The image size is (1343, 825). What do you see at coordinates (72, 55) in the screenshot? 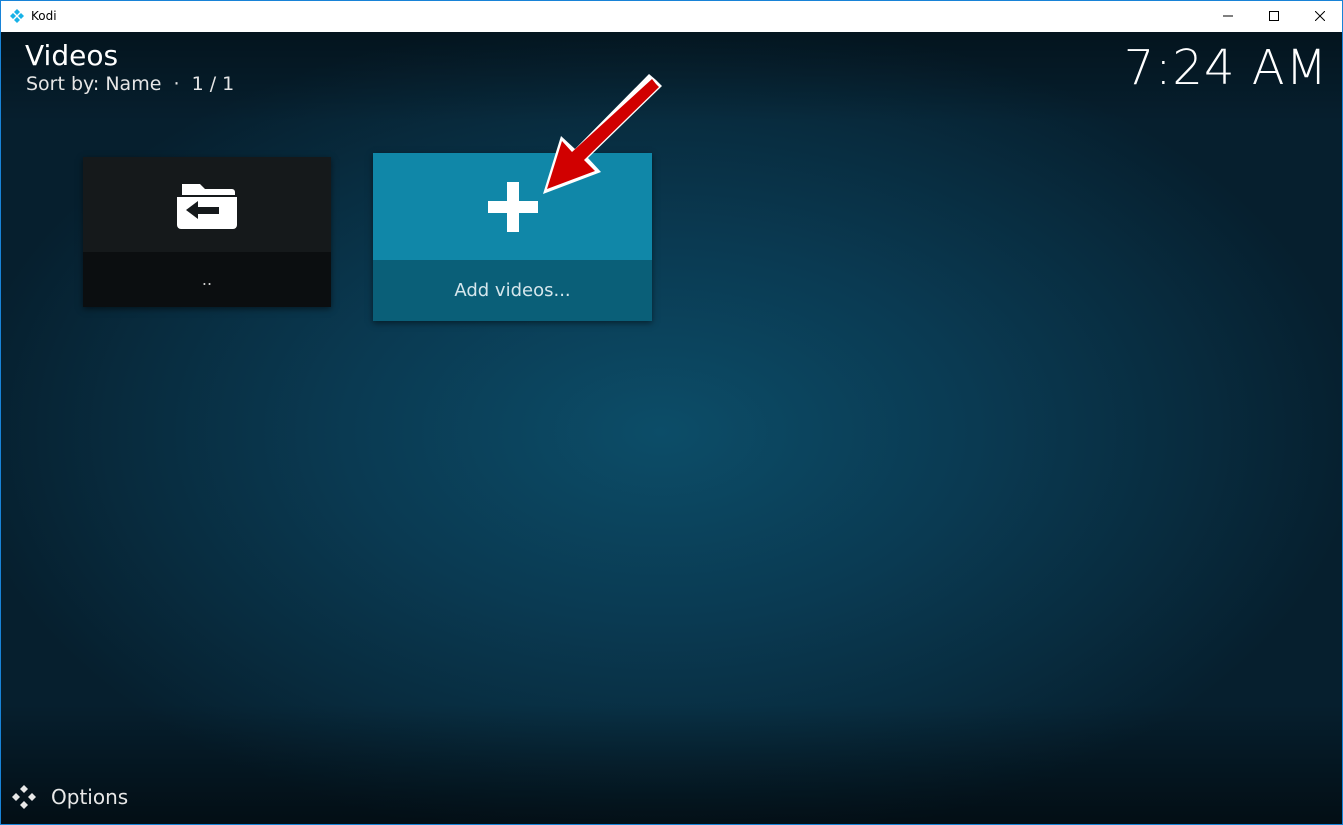
I see `page-title: Videos` at bounding box center [72, 55].